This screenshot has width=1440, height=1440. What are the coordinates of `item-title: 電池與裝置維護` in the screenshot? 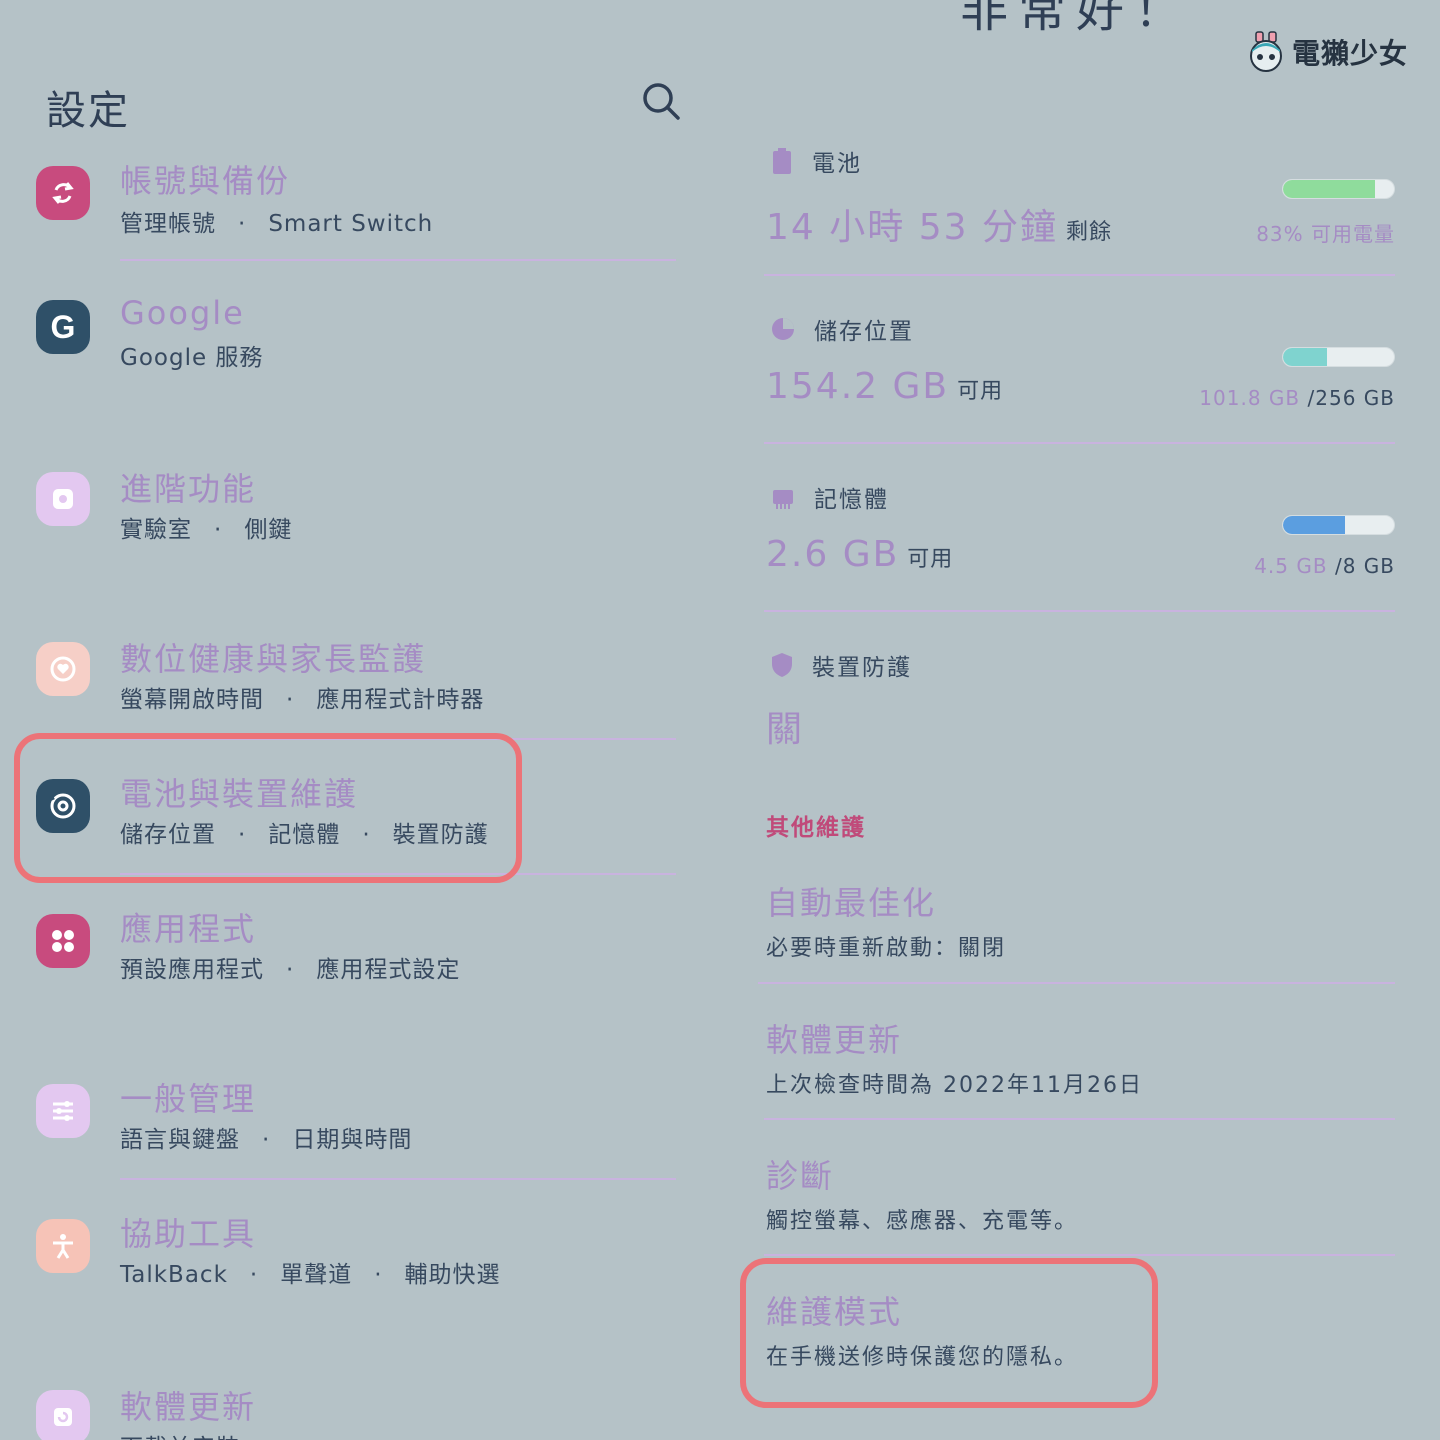 It's located at (239, 794).